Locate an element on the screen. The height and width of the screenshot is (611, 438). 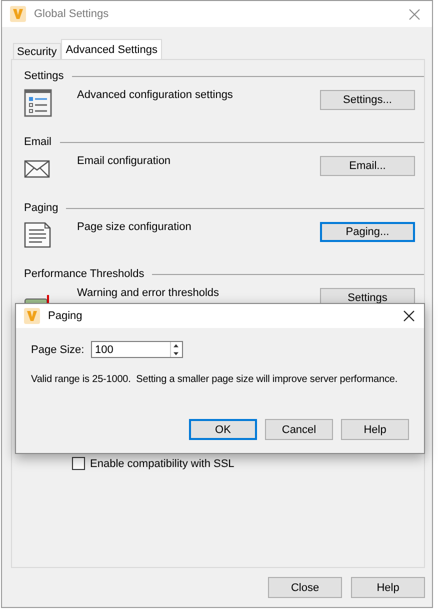
spin-up-icon is located at coordinates (176, 346).